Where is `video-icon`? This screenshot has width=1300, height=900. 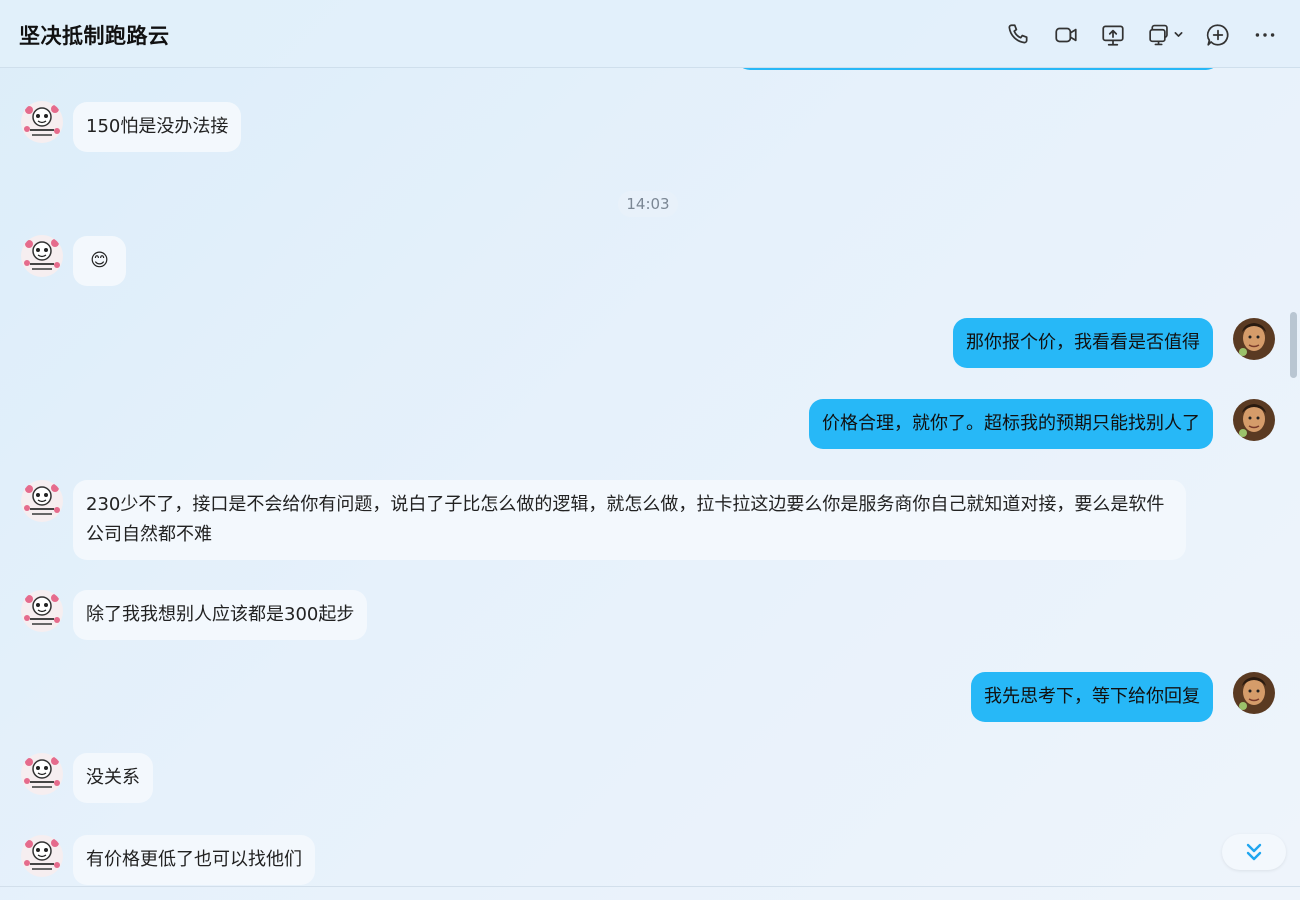 video-icon is located at coordinates (1066, 35).